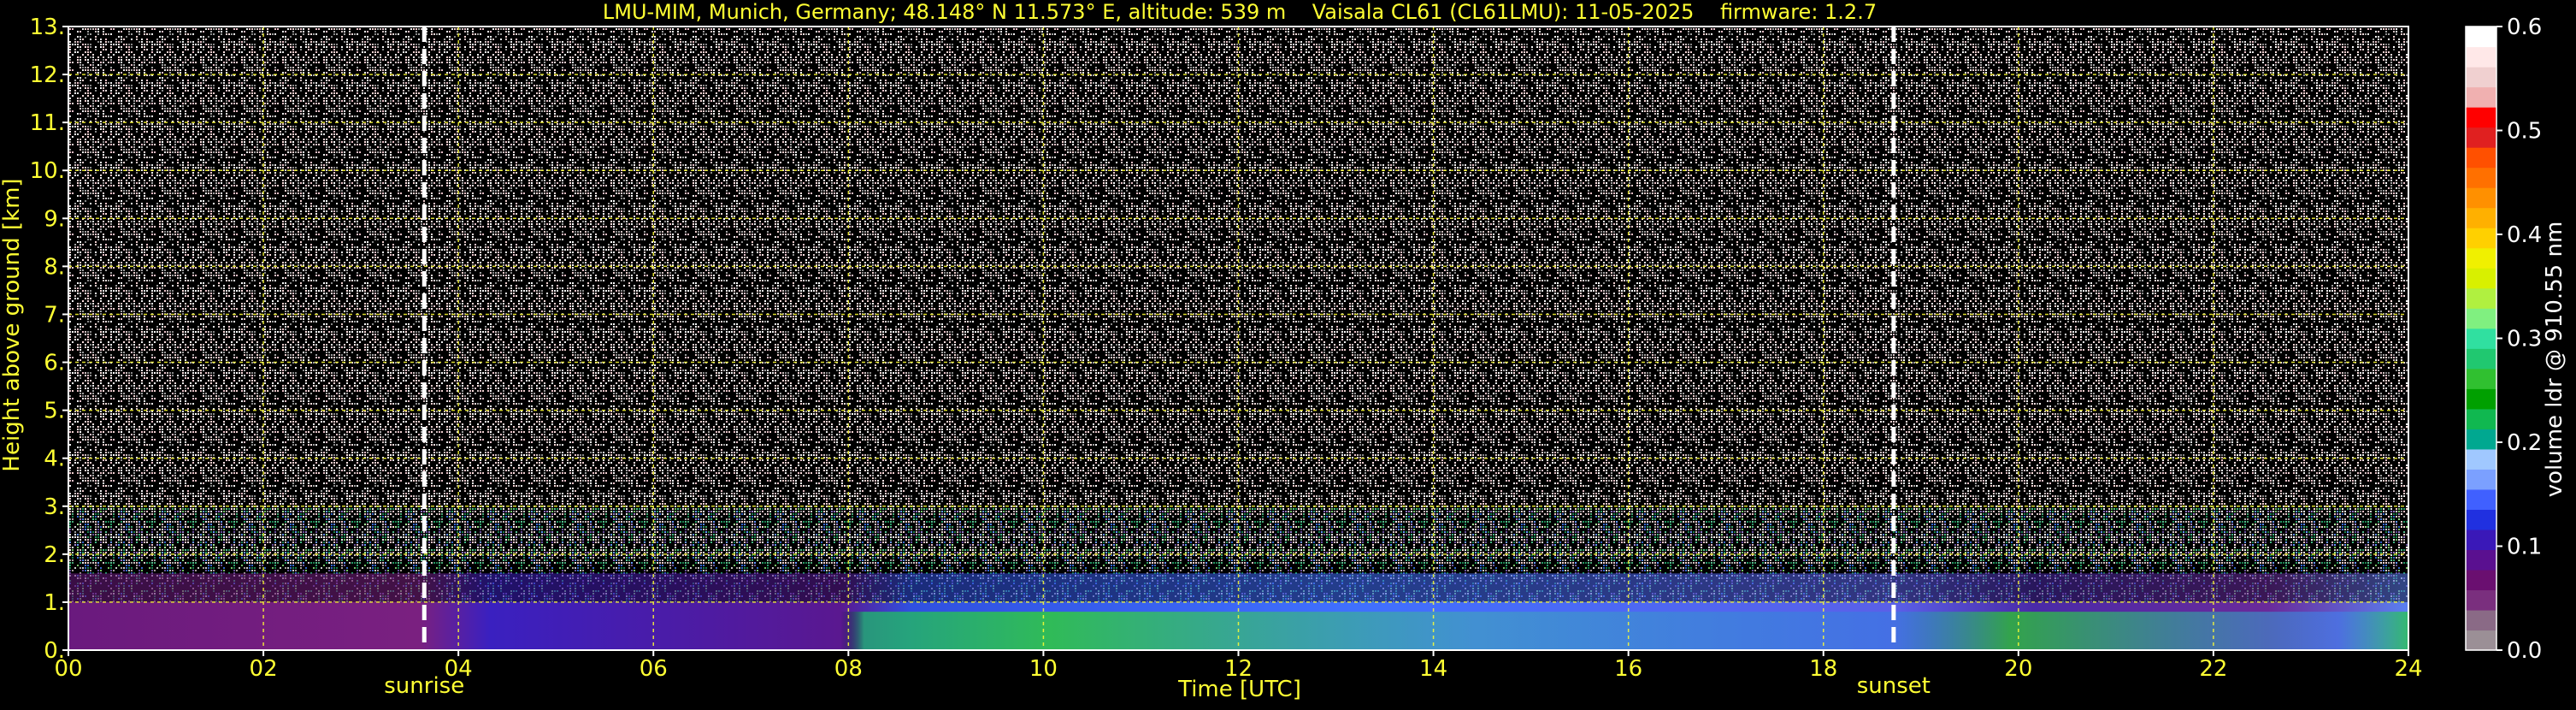  What do you see at coordinates (1043, 669) in the screenshot?
I see `x-tick-label: 10` at bounding box center [1043, 669].